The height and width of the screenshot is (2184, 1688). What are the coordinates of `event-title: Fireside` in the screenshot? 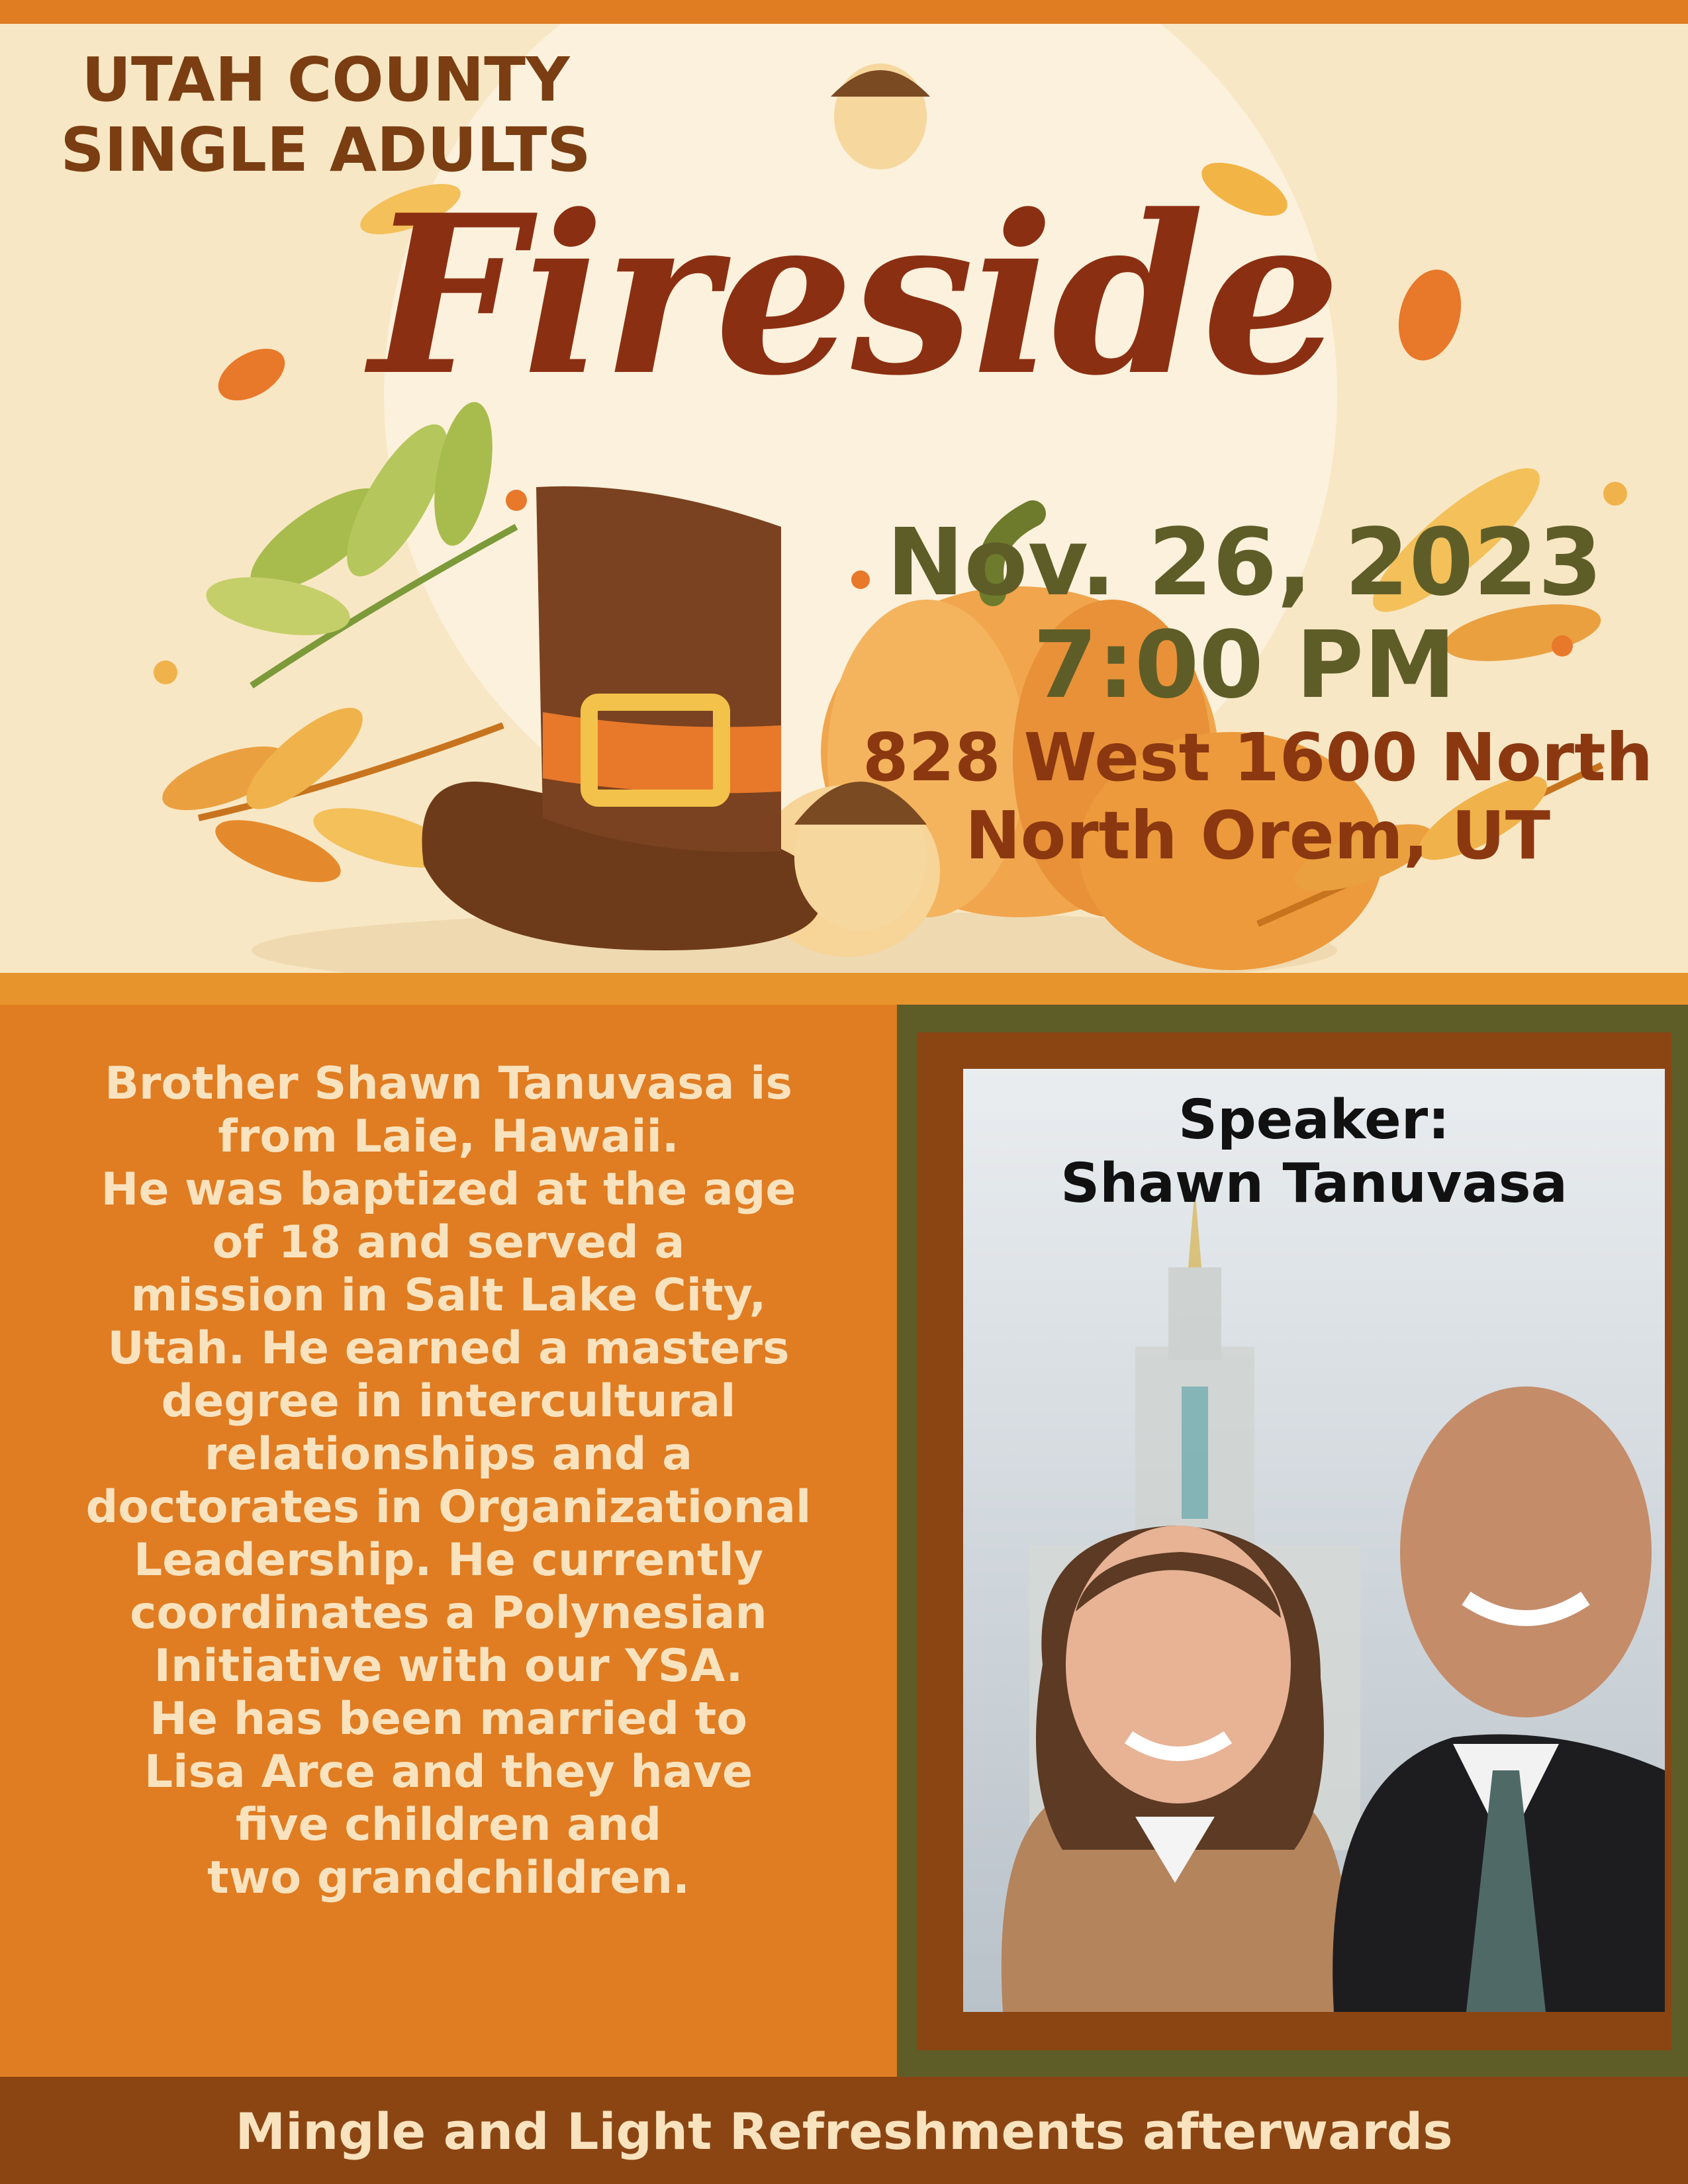 It's located at (854, 295).